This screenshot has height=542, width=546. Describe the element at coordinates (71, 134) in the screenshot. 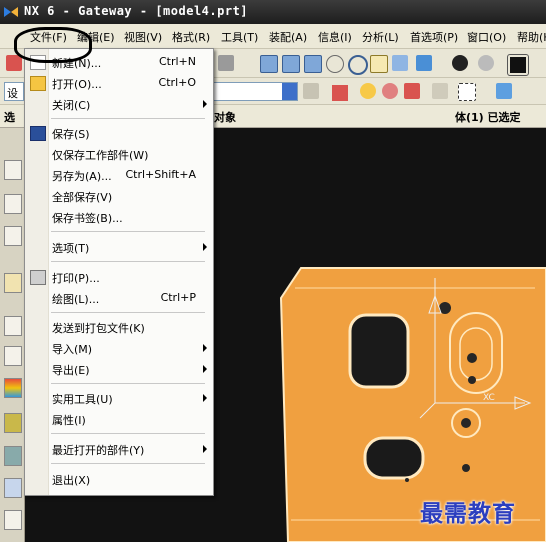

I see `menu-item-save: 保存(S)` at that location.